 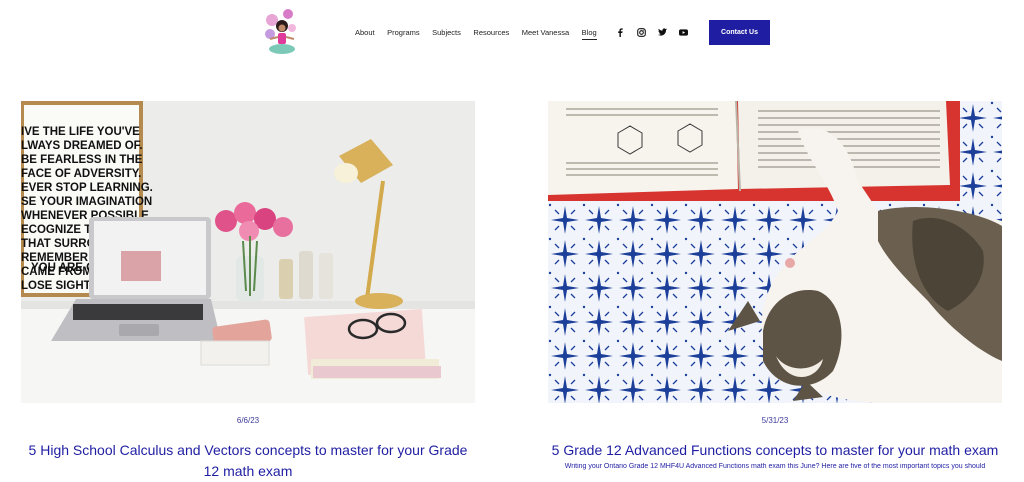 I want to click on social-links, so click(x=651, y=32).